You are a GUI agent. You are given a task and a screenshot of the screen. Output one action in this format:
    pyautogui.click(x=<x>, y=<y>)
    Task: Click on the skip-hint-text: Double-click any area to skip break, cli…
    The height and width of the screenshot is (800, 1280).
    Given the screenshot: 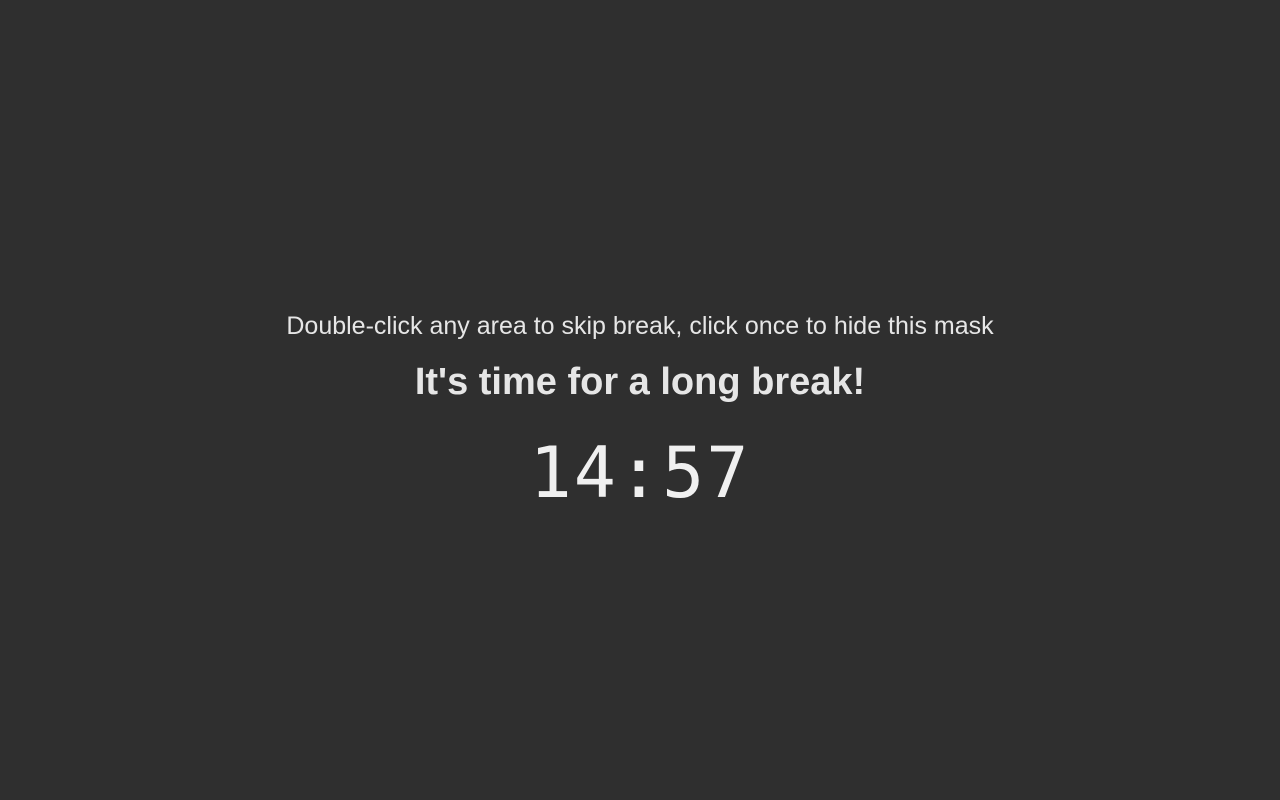 What is the action you would take?
    pyautogui.click(x=640, y=326)
    